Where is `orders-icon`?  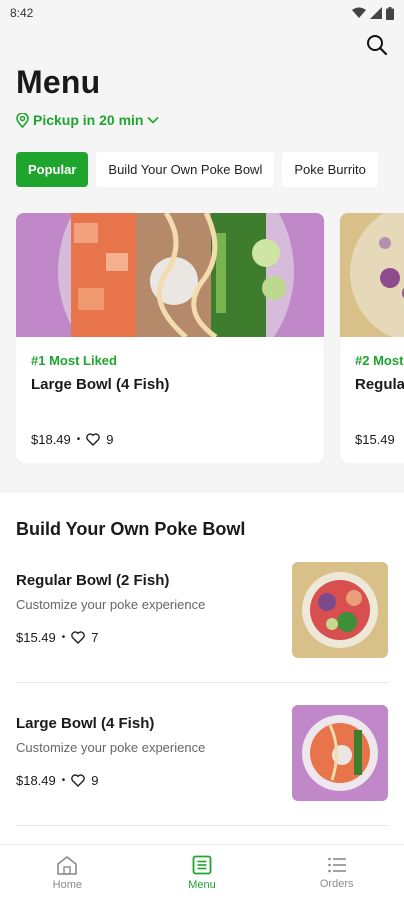
orders-icon is located at coordinates (336, 864).